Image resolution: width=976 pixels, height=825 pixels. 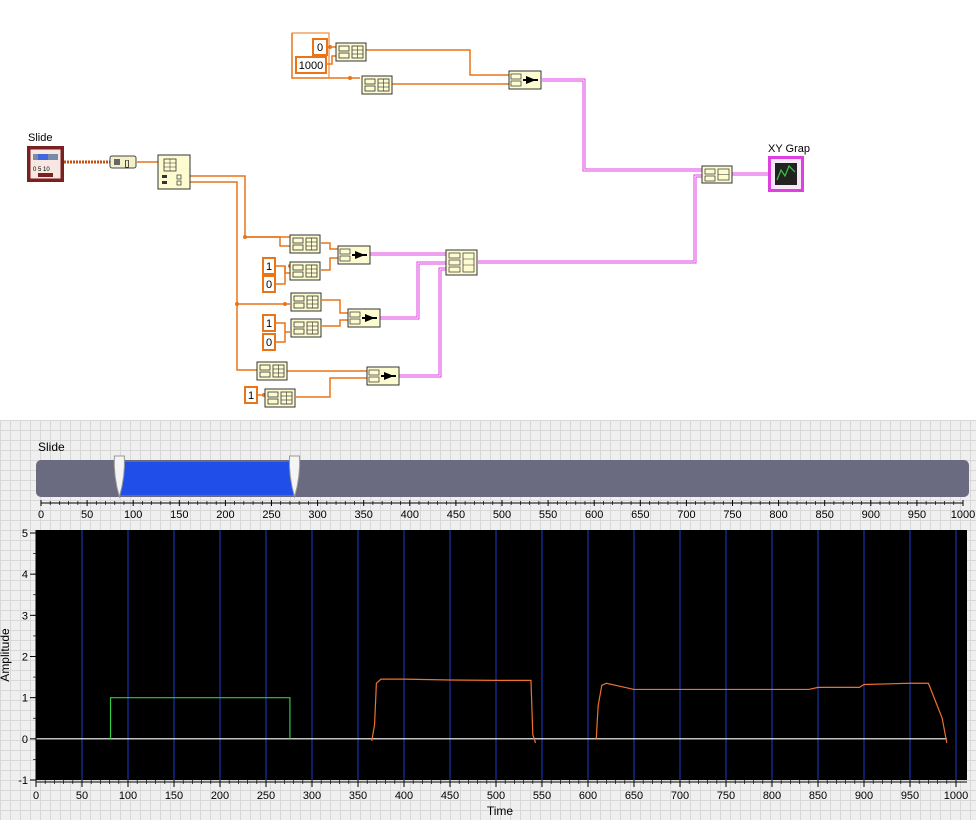 I want to click on slide-tick-label: 450, so click(x=456, y=515).